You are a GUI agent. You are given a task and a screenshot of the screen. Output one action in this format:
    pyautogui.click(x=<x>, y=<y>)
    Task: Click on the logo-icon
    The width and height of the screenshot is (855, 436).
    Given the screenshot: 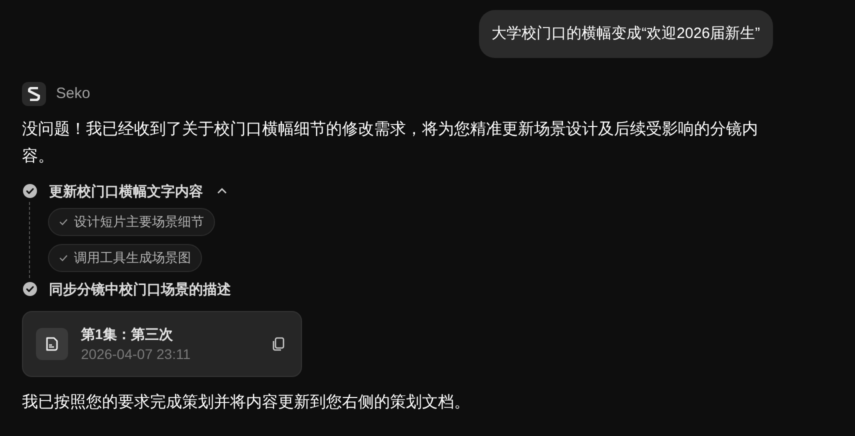 What is the action you would take?
    pyautogui.click(x=34, y=94)
    